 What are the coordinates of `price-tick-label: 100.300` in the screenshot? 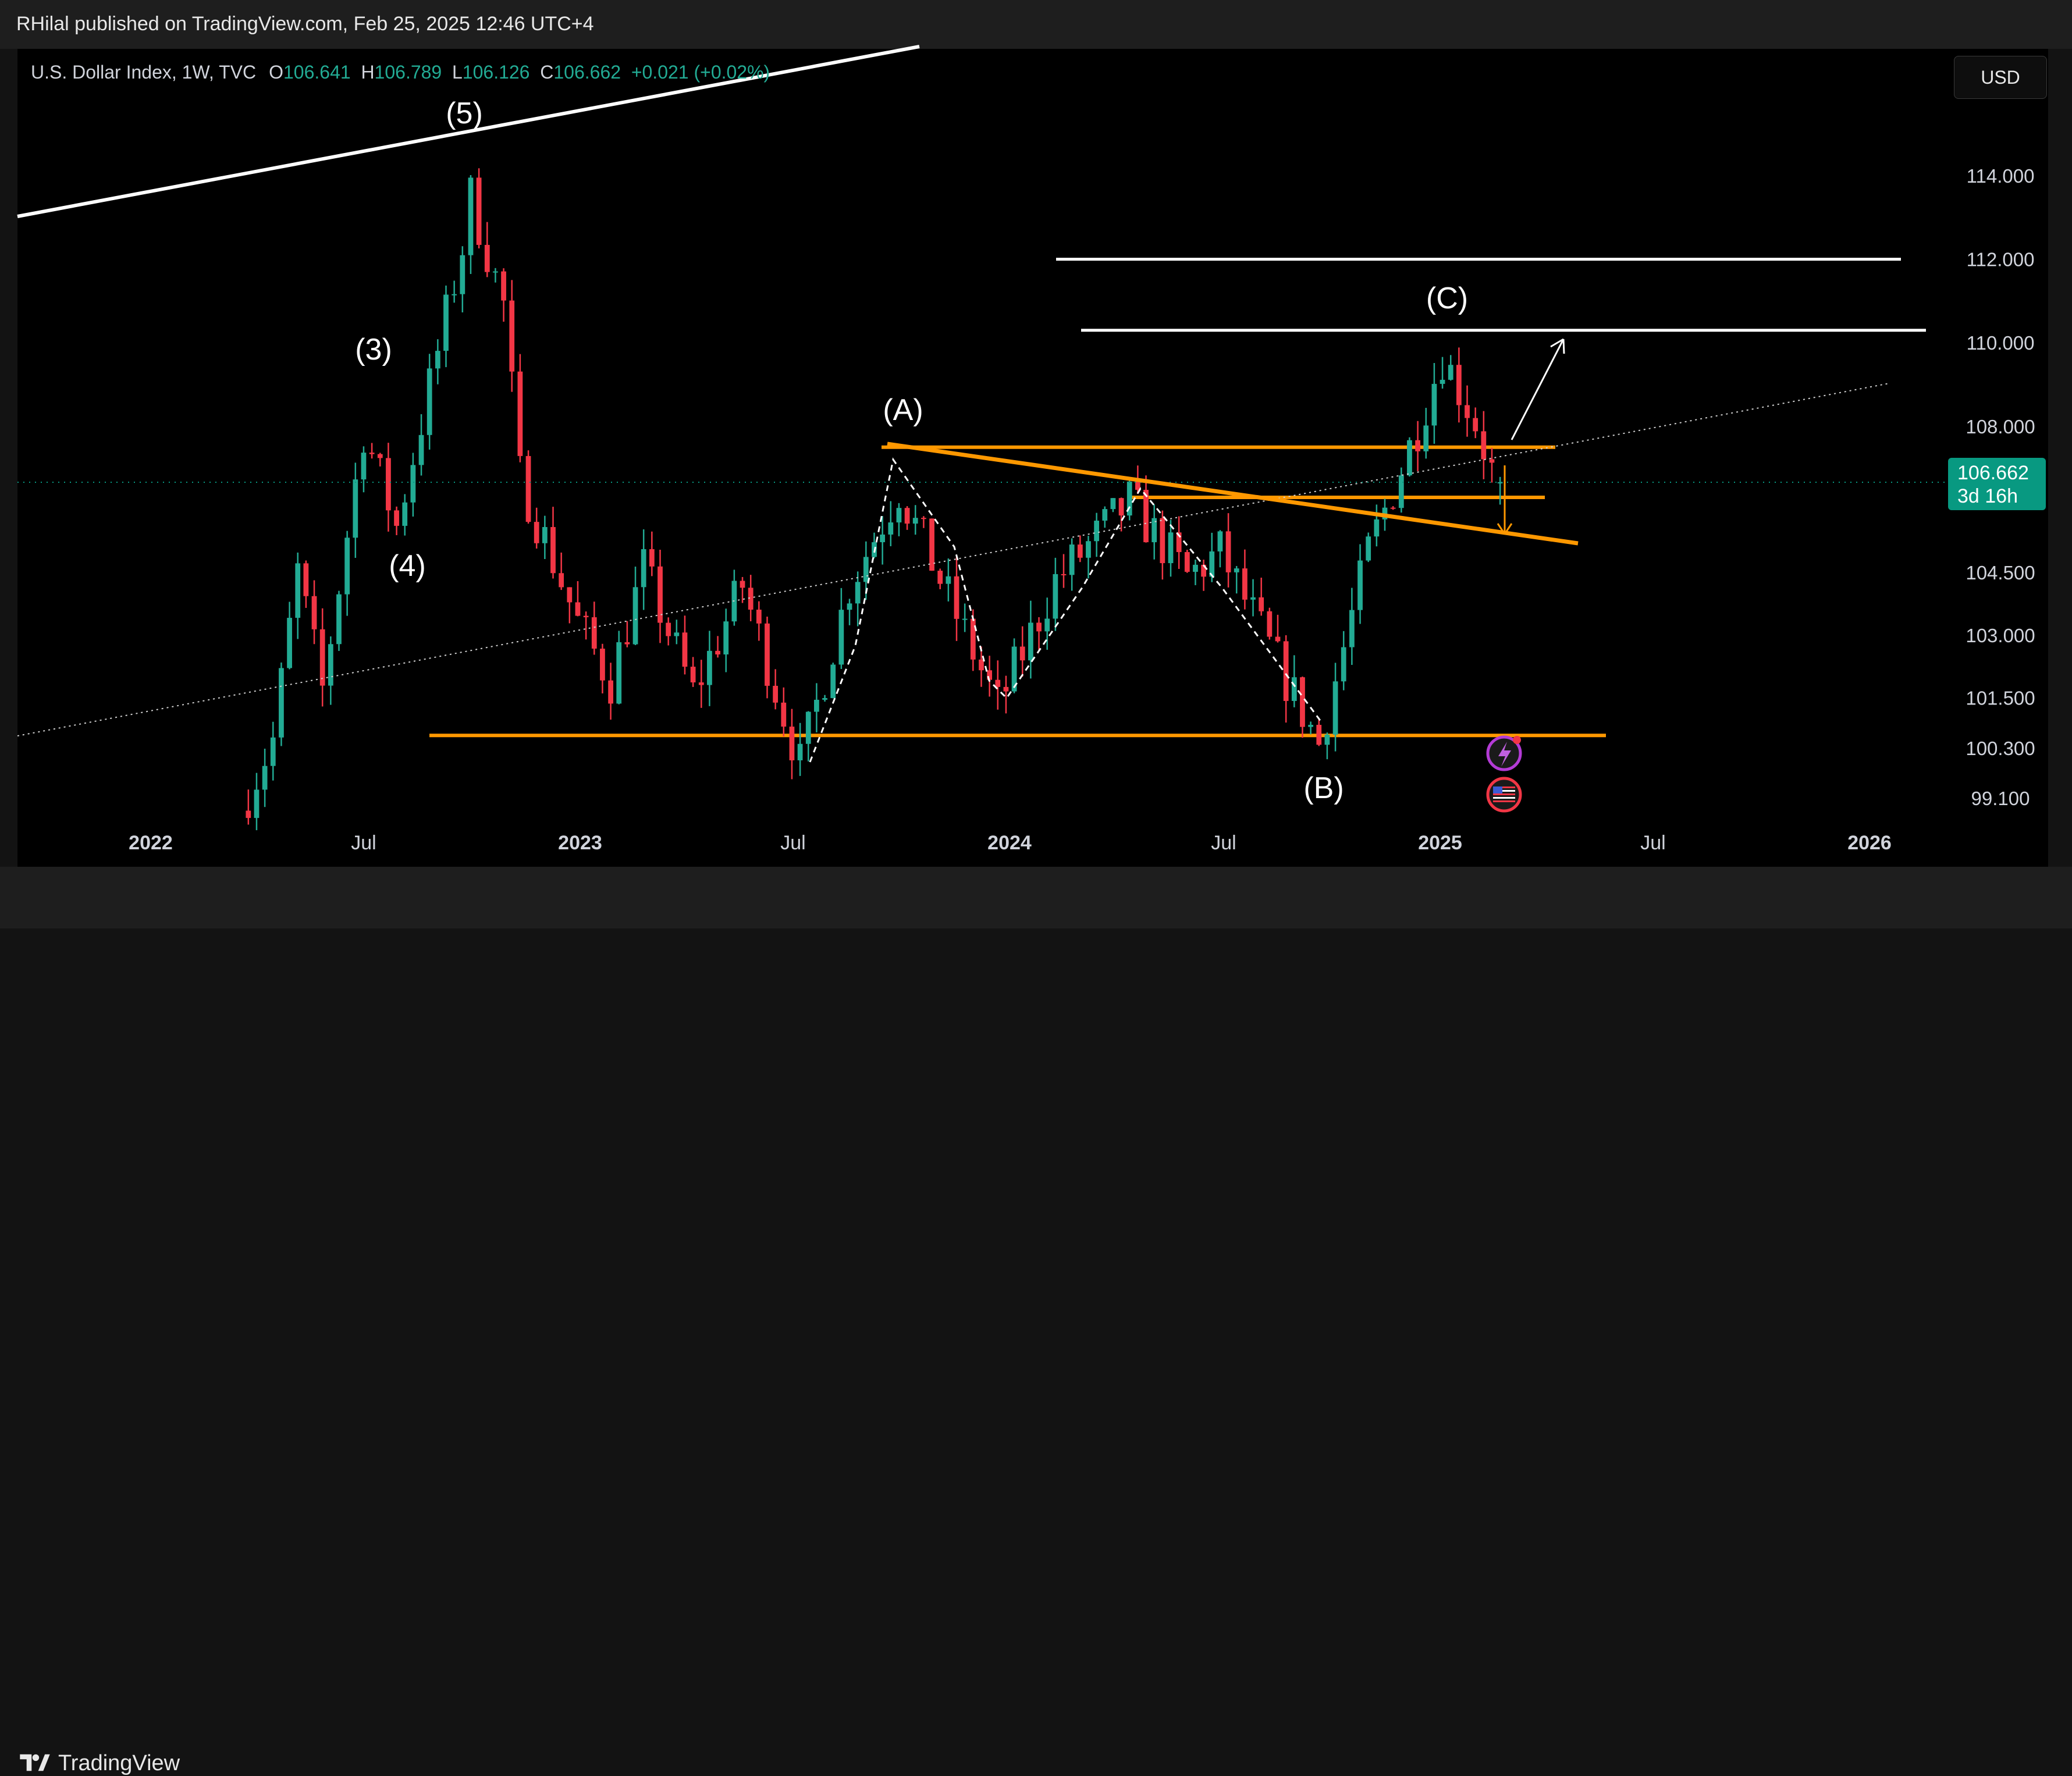 It's located at (2000, 748).